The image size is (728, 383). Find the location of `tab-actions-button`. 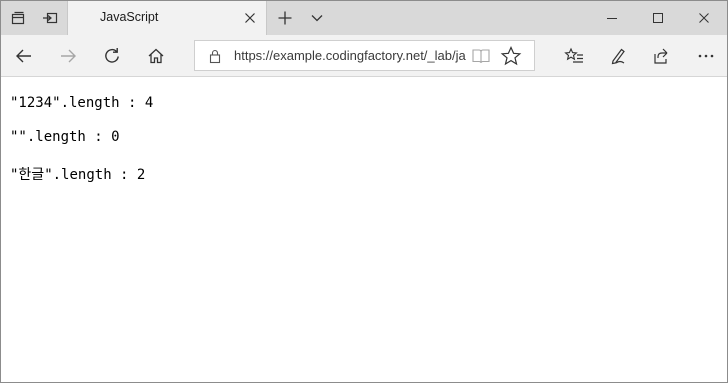

tab-actions-button is located at coordinates (18, 18).